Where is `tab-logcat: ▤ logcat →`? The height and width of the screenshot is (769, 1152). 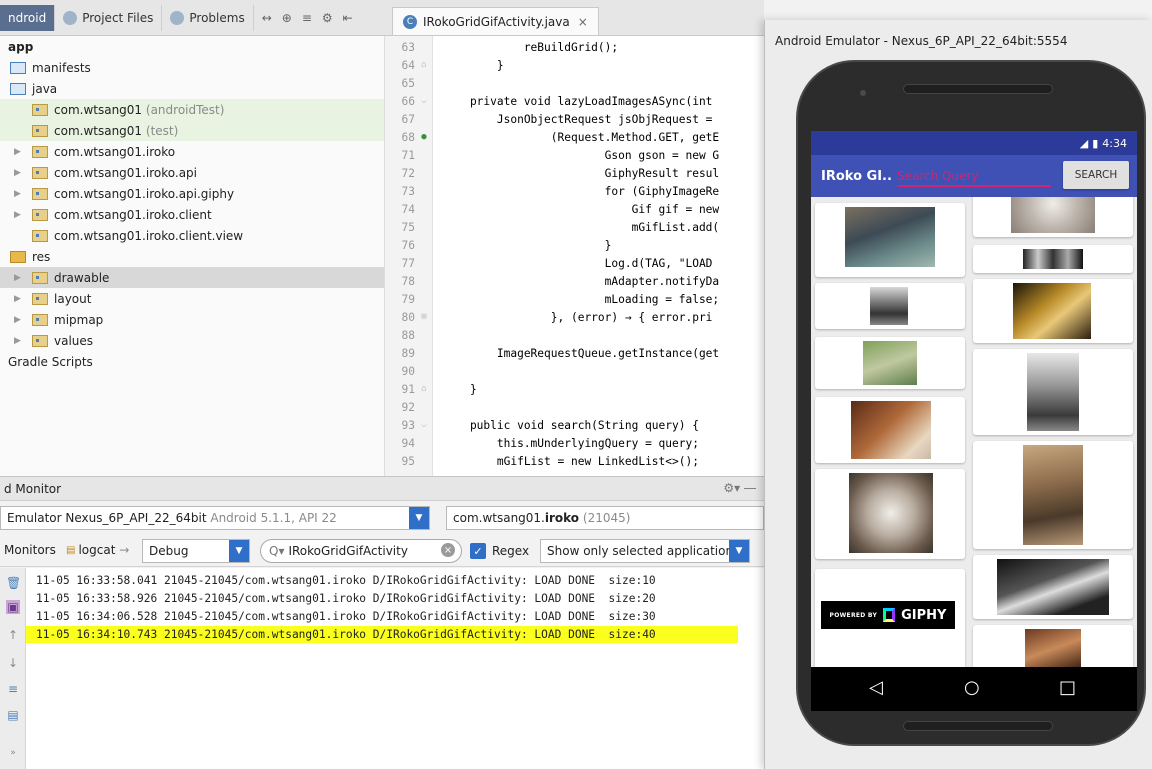 tab-logcat: ▤ logcat → is located at coordinates (97, 550).